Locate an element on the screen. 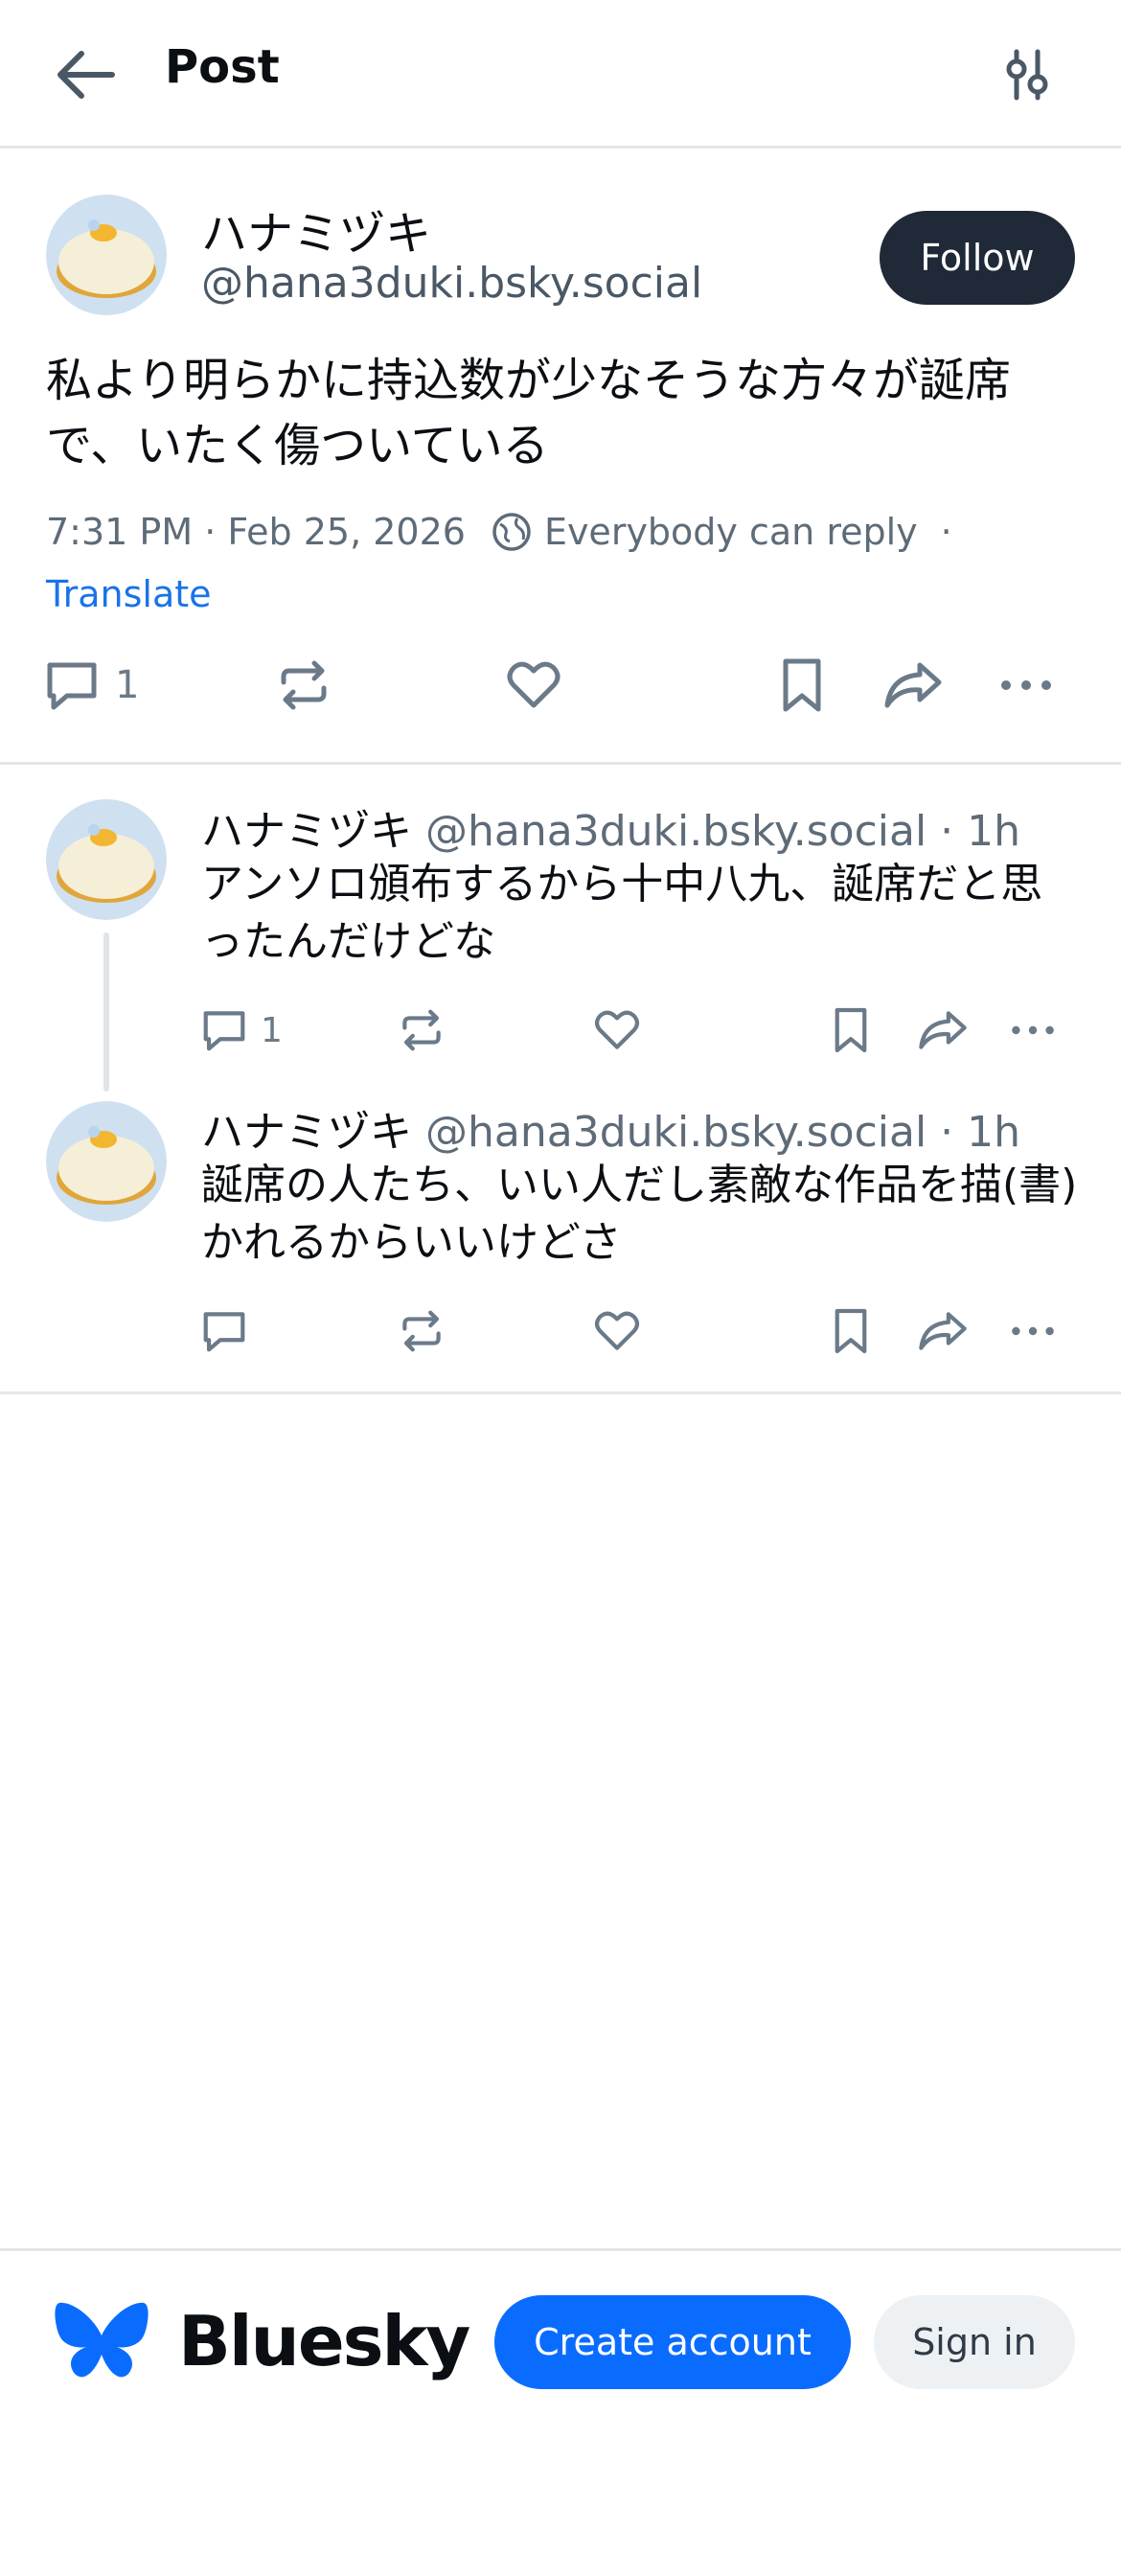 This screenshot has width=1121, height=2576. thread-divider is located at coordinates (560, 1393).